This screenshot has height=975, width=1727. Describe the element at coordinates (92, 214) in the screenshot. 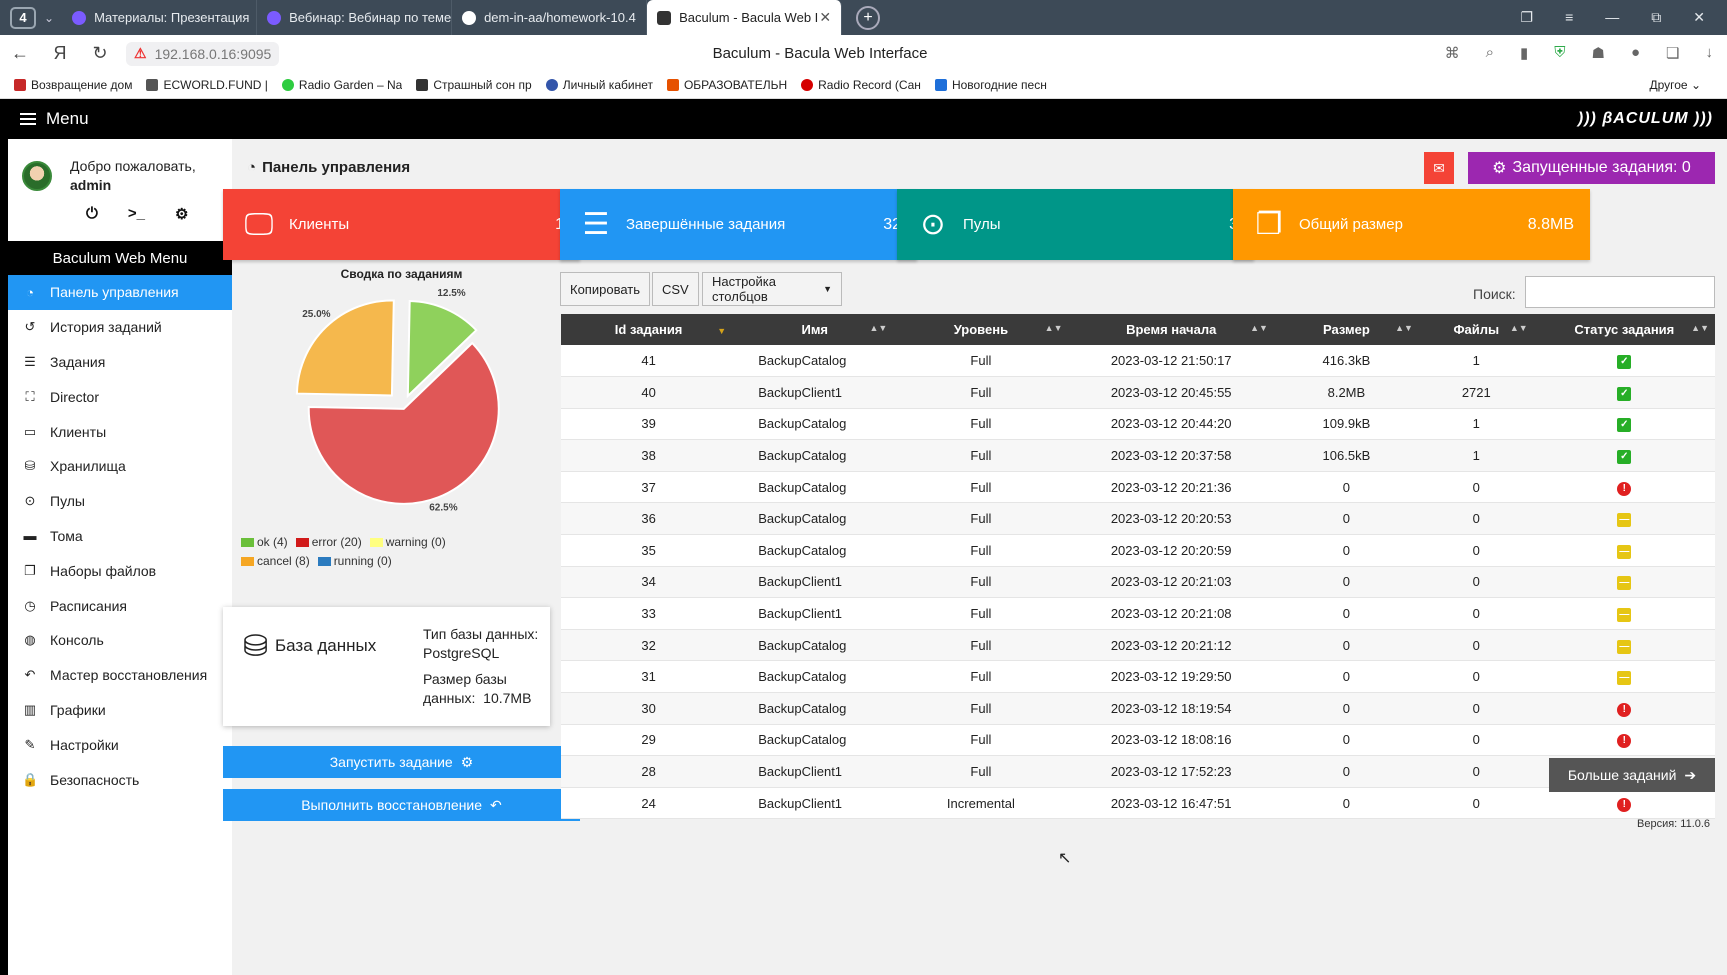

I see `power-icon: ⏻` at that location.